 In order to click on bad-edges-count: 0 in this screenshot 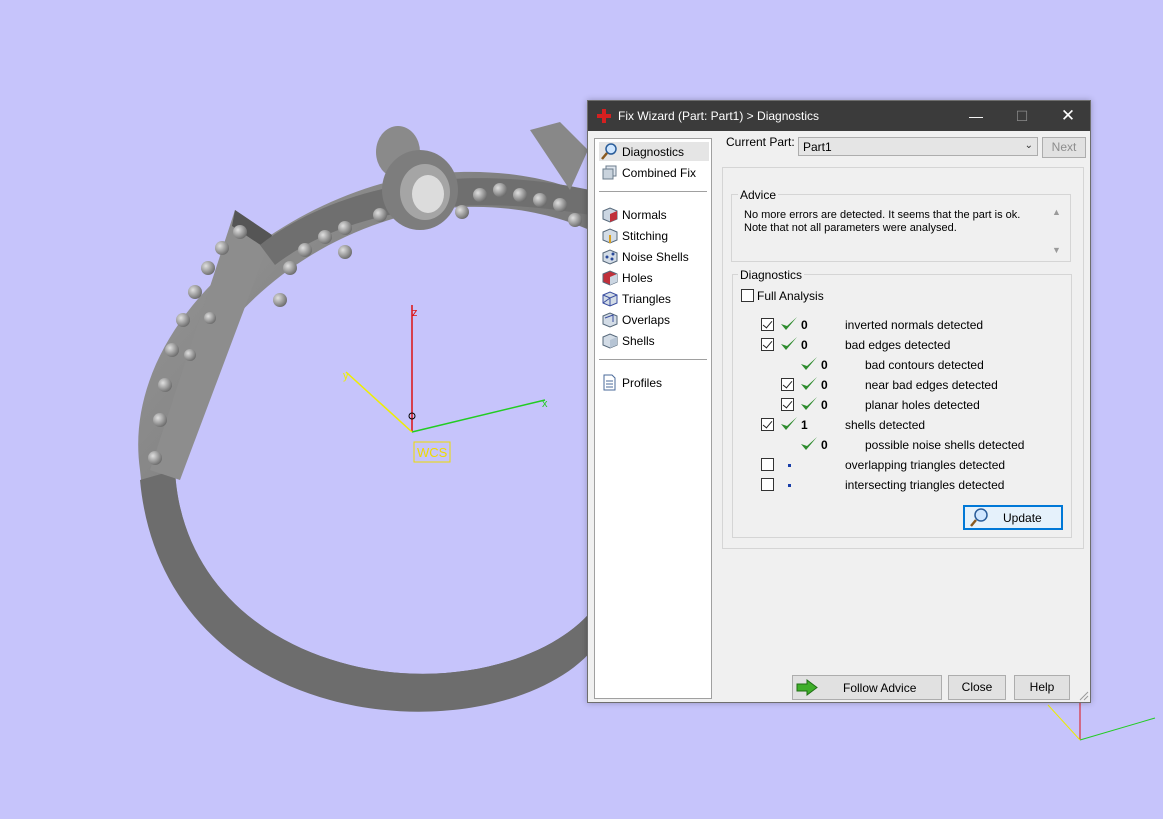, I will do `click(804, 345)`.